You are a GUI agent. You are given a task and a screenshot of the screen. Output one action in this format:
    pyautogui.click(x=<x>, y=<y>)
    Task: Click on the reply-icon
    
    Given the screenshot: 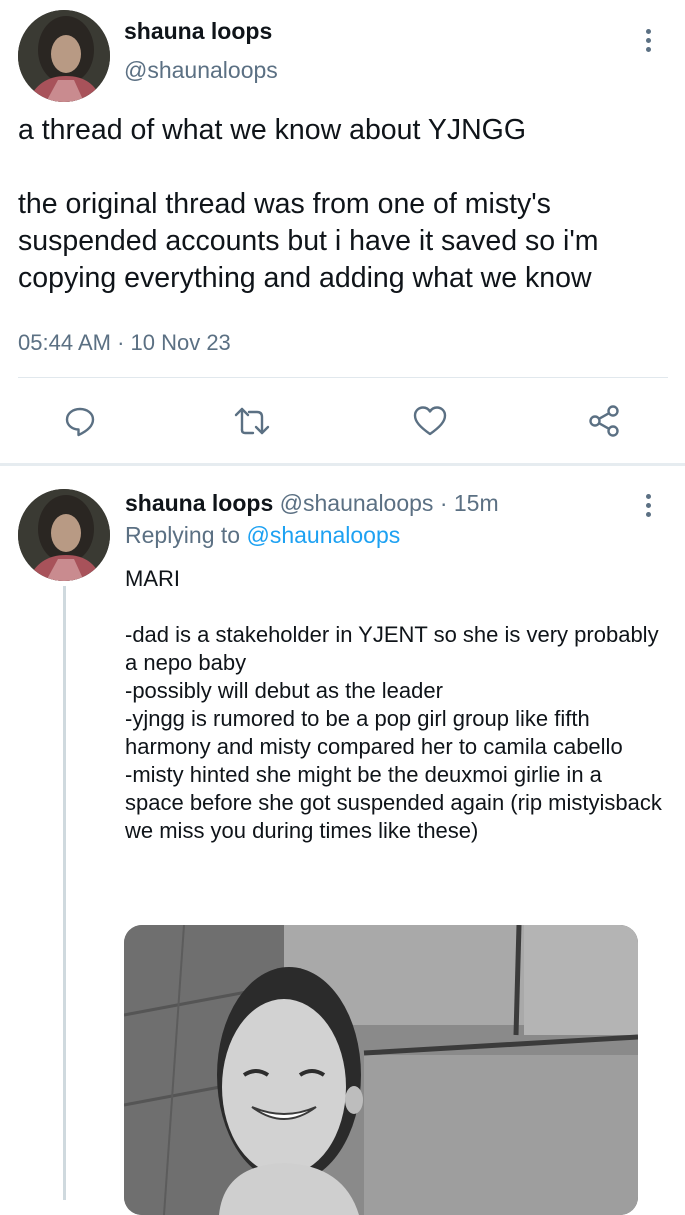 What is the action you would take?
    pyautogui.click(x=80, y=421)
    